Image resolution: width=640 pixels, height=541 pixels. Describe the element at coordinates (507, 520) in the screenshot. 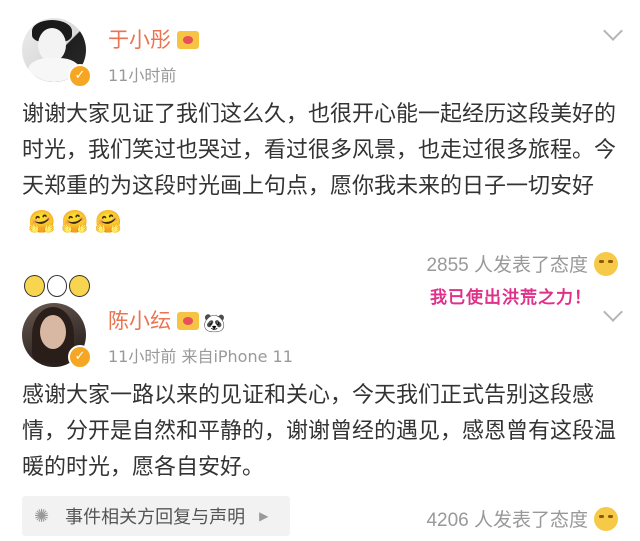

I see `reactions-text: 4206 人发表了态度` at that location.